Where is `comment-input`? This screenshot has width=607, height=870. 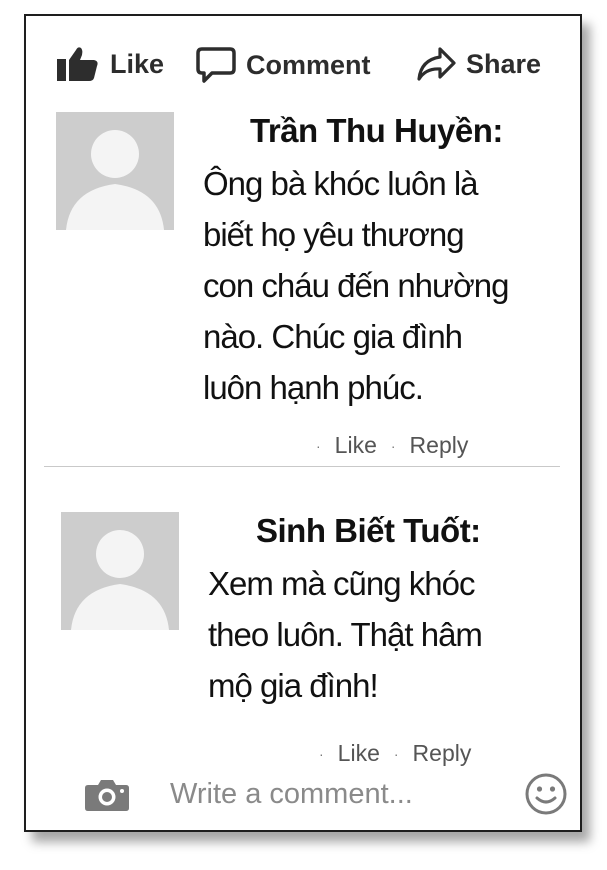 comment-input is located at coordinates (330, 794).